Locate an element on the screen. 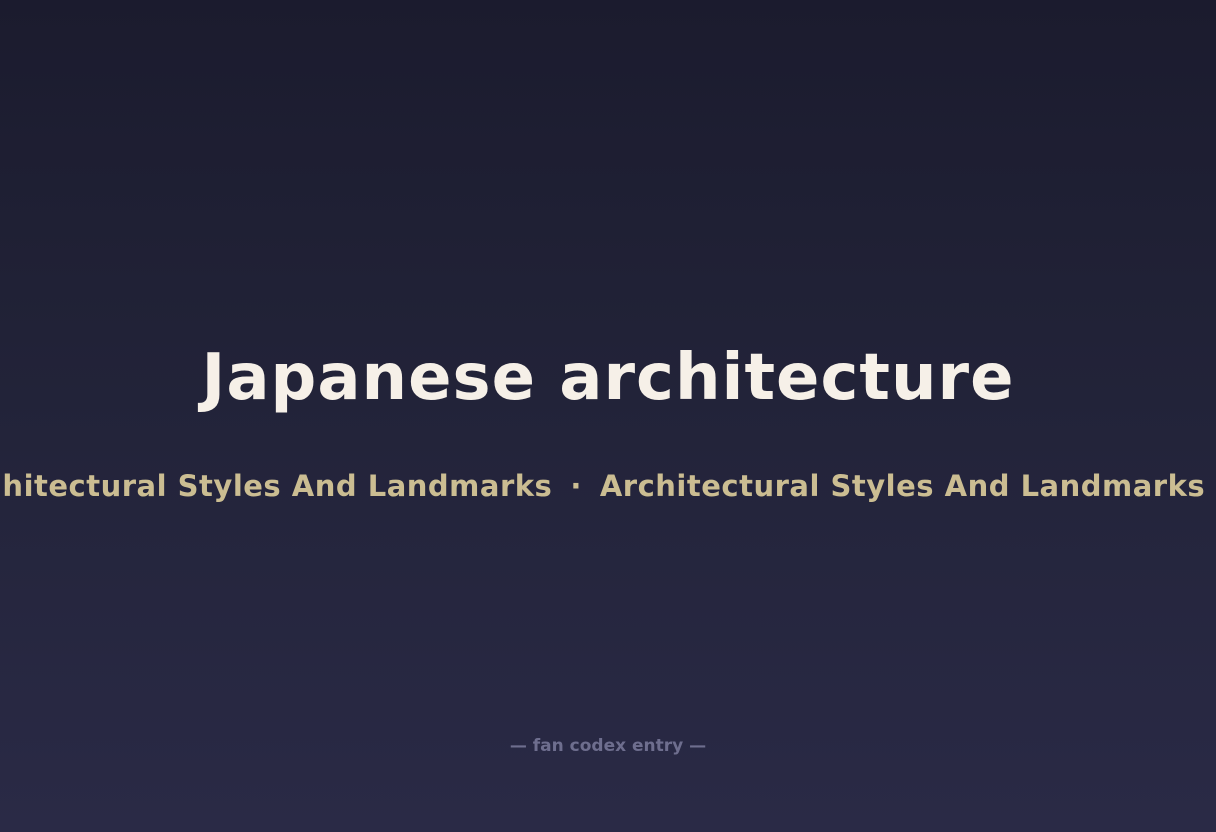 The image size is (1216, 832). ticker-item: Architectural Styles And Landmarks is located at coordinates (276, 486).